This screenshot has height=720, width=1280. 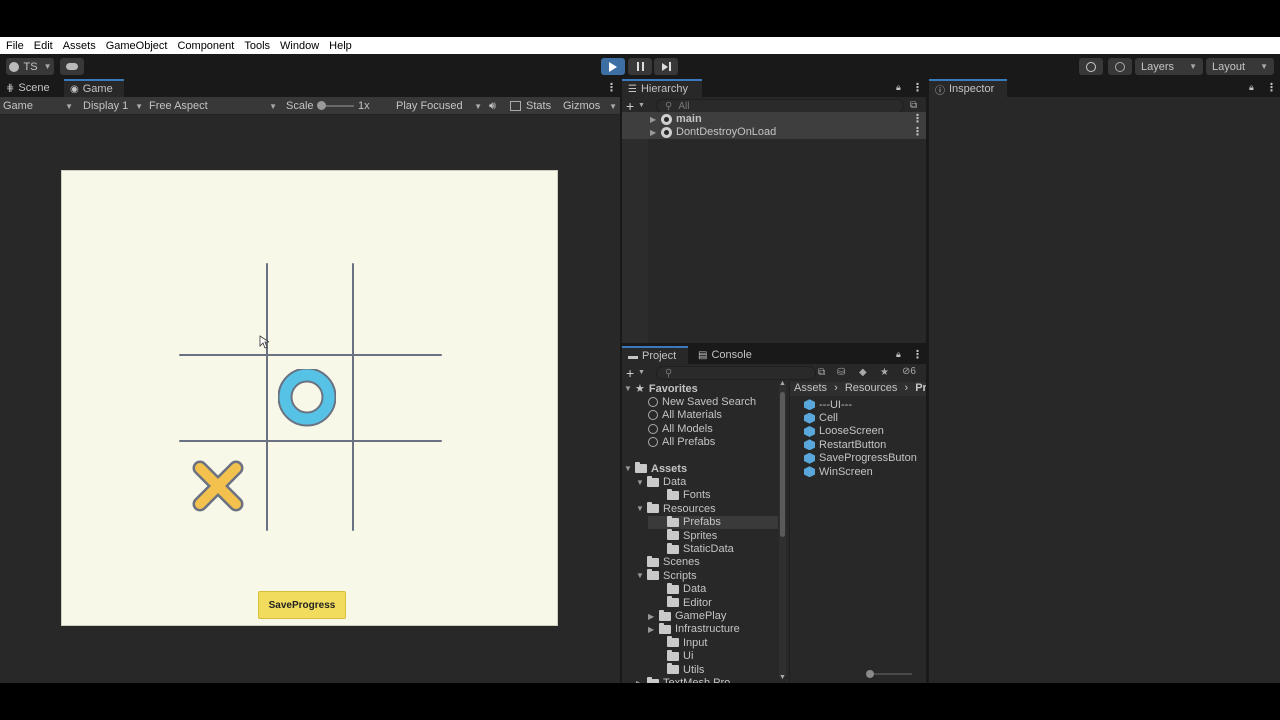 I want to click on asset-folder-sprites: Sprites, so click(x=682, y=535).